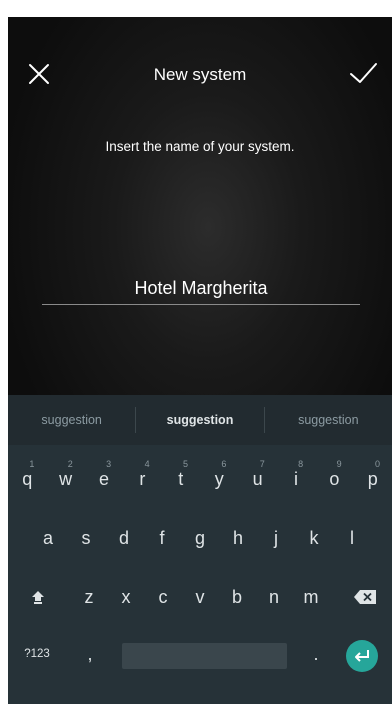 The width and height of the screenshot is (392, 704). I want to click on key-k: k, so click(314, 538).